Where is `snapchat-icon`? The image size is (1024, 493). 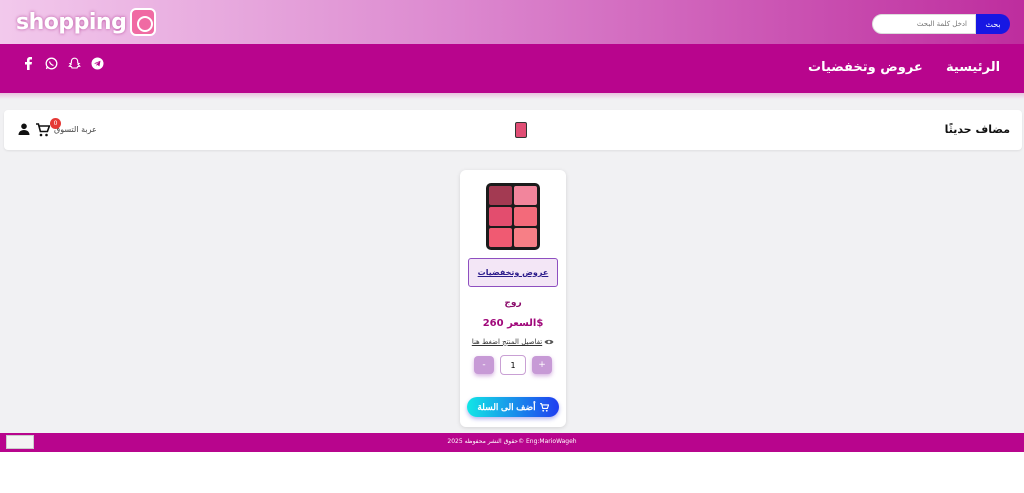 snapchat-icon is located at coordinates (74, 63).